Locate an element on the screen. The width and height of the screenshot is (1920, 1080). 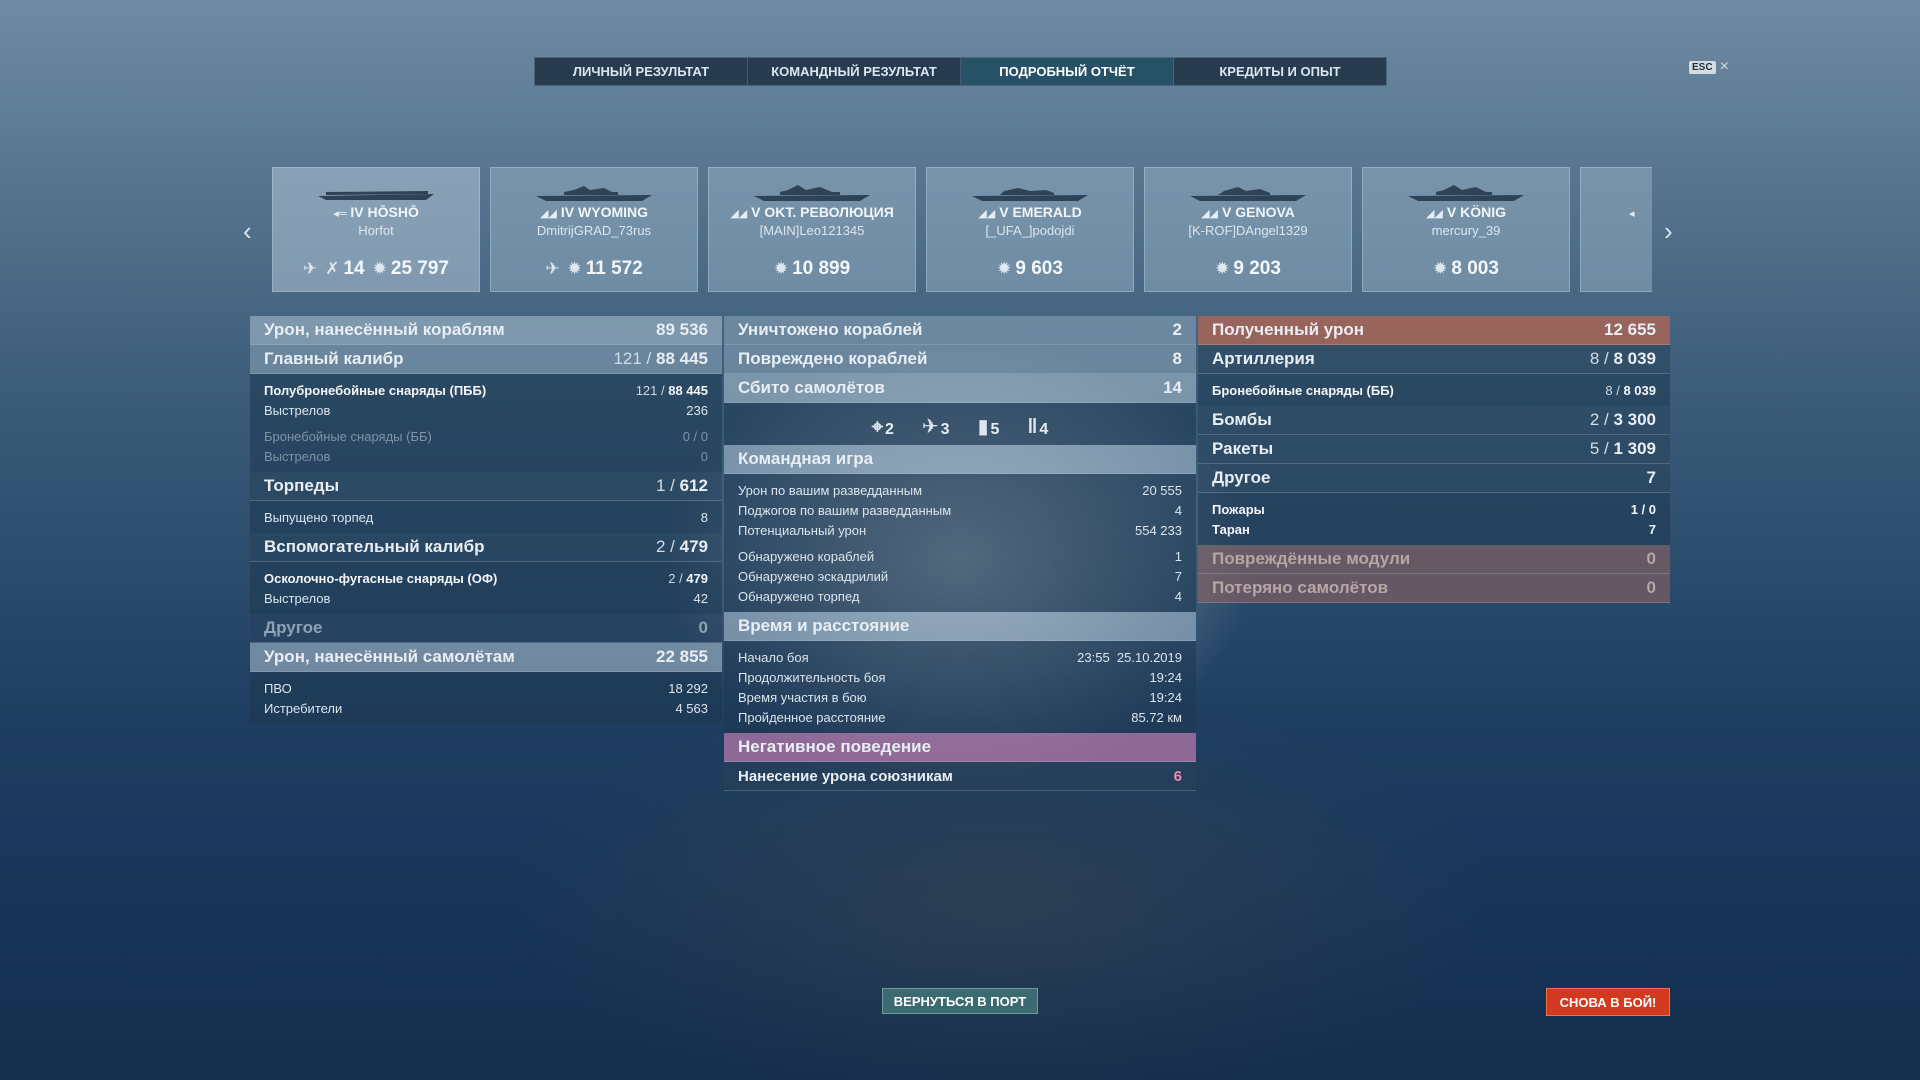
spotted-squadrons-label: Обнаружено эскадрилий is located at coordinates (813, 576).